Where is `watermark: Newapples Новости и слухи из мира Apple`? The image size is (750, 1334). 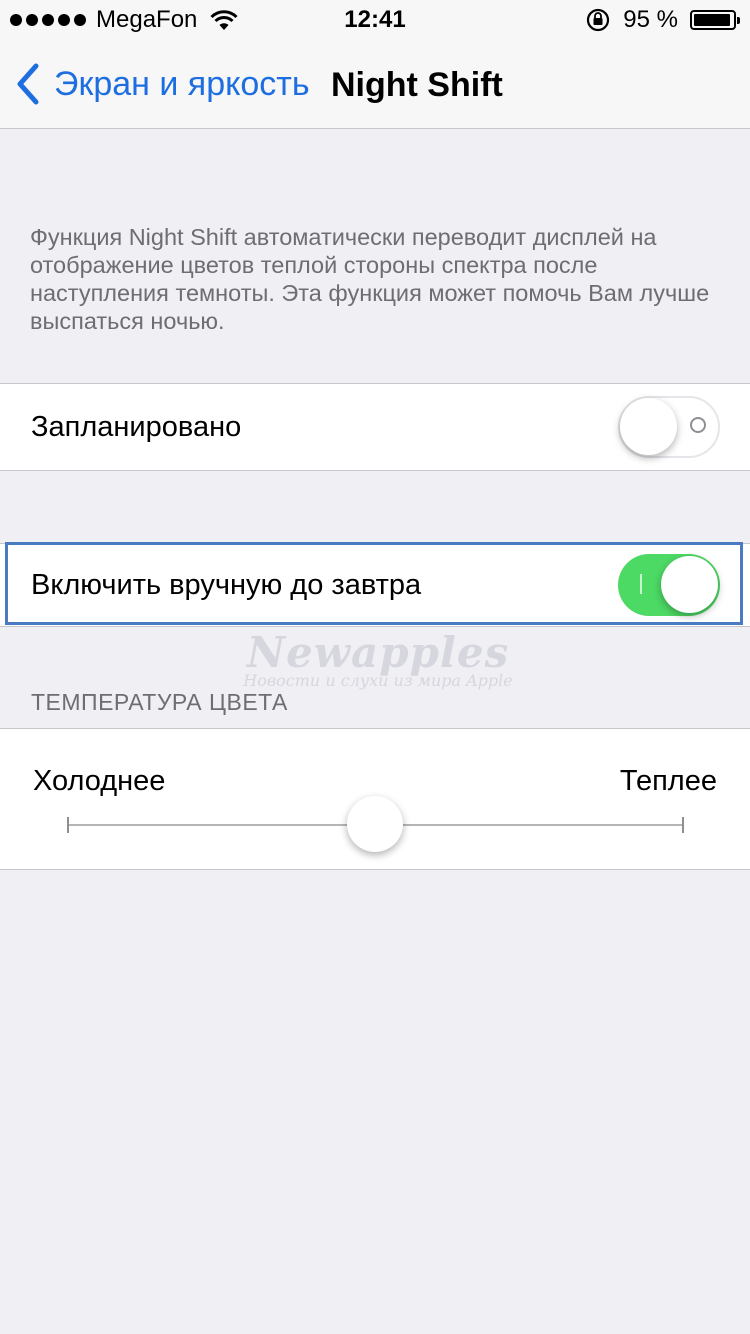
watermark: Newapples Новости и слухи из мира Apple is located at coordinates (378, 659).